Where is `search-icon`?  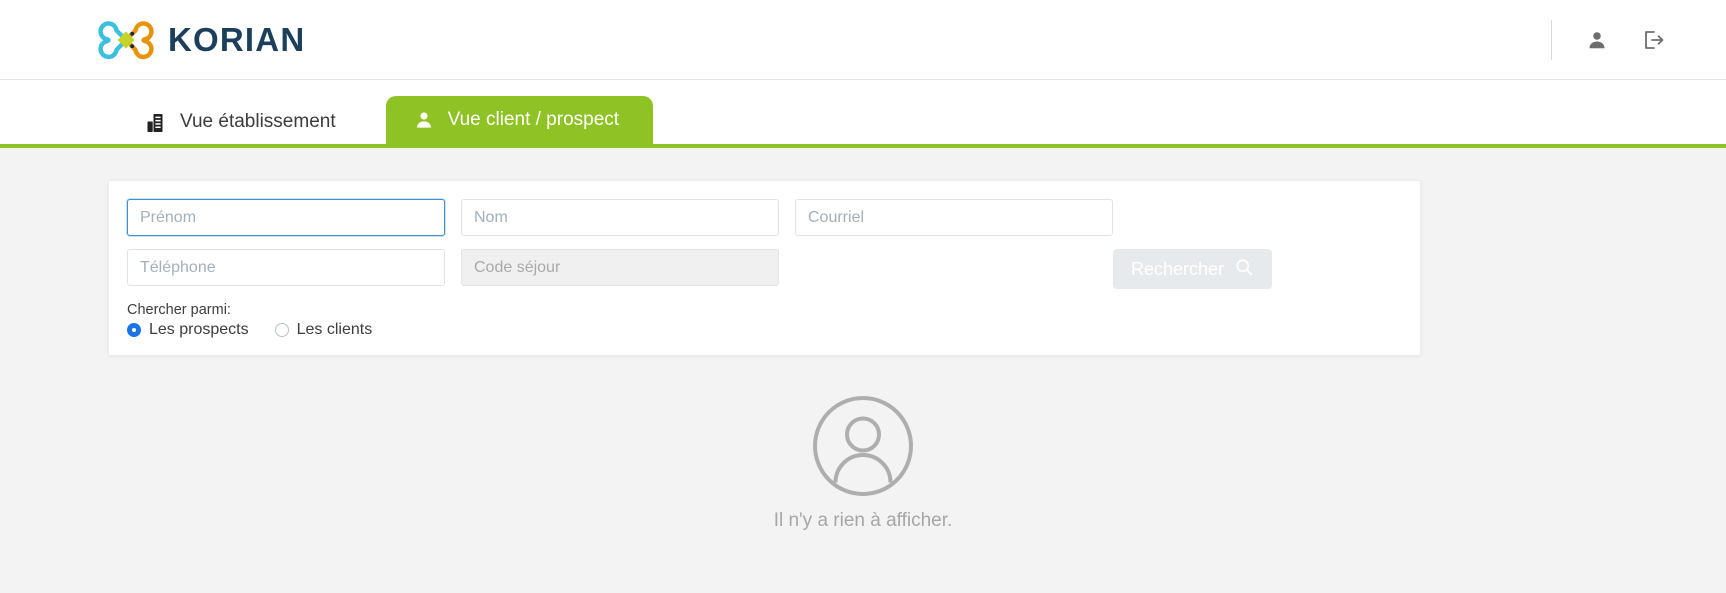
search-icon is located at coordinates (1244, 269).